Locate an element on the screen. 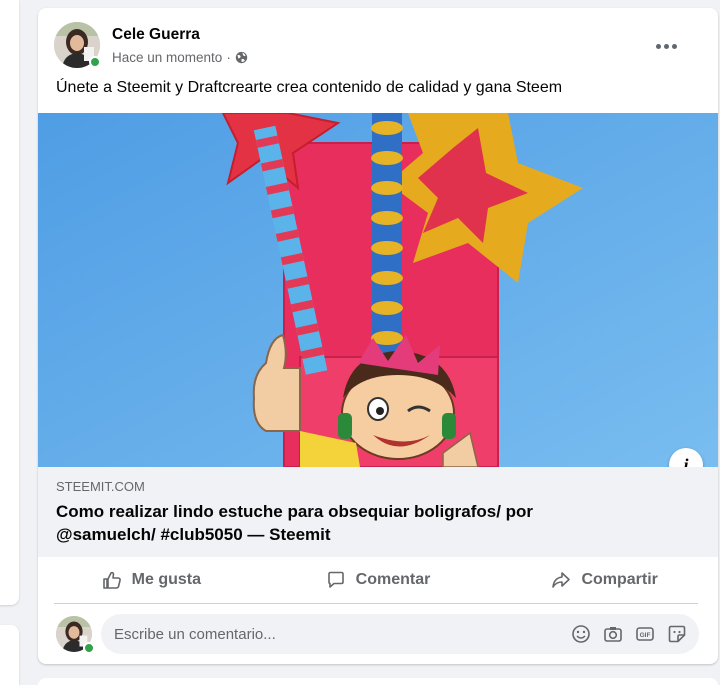  comment-icon is located at coordinates (335, 579).